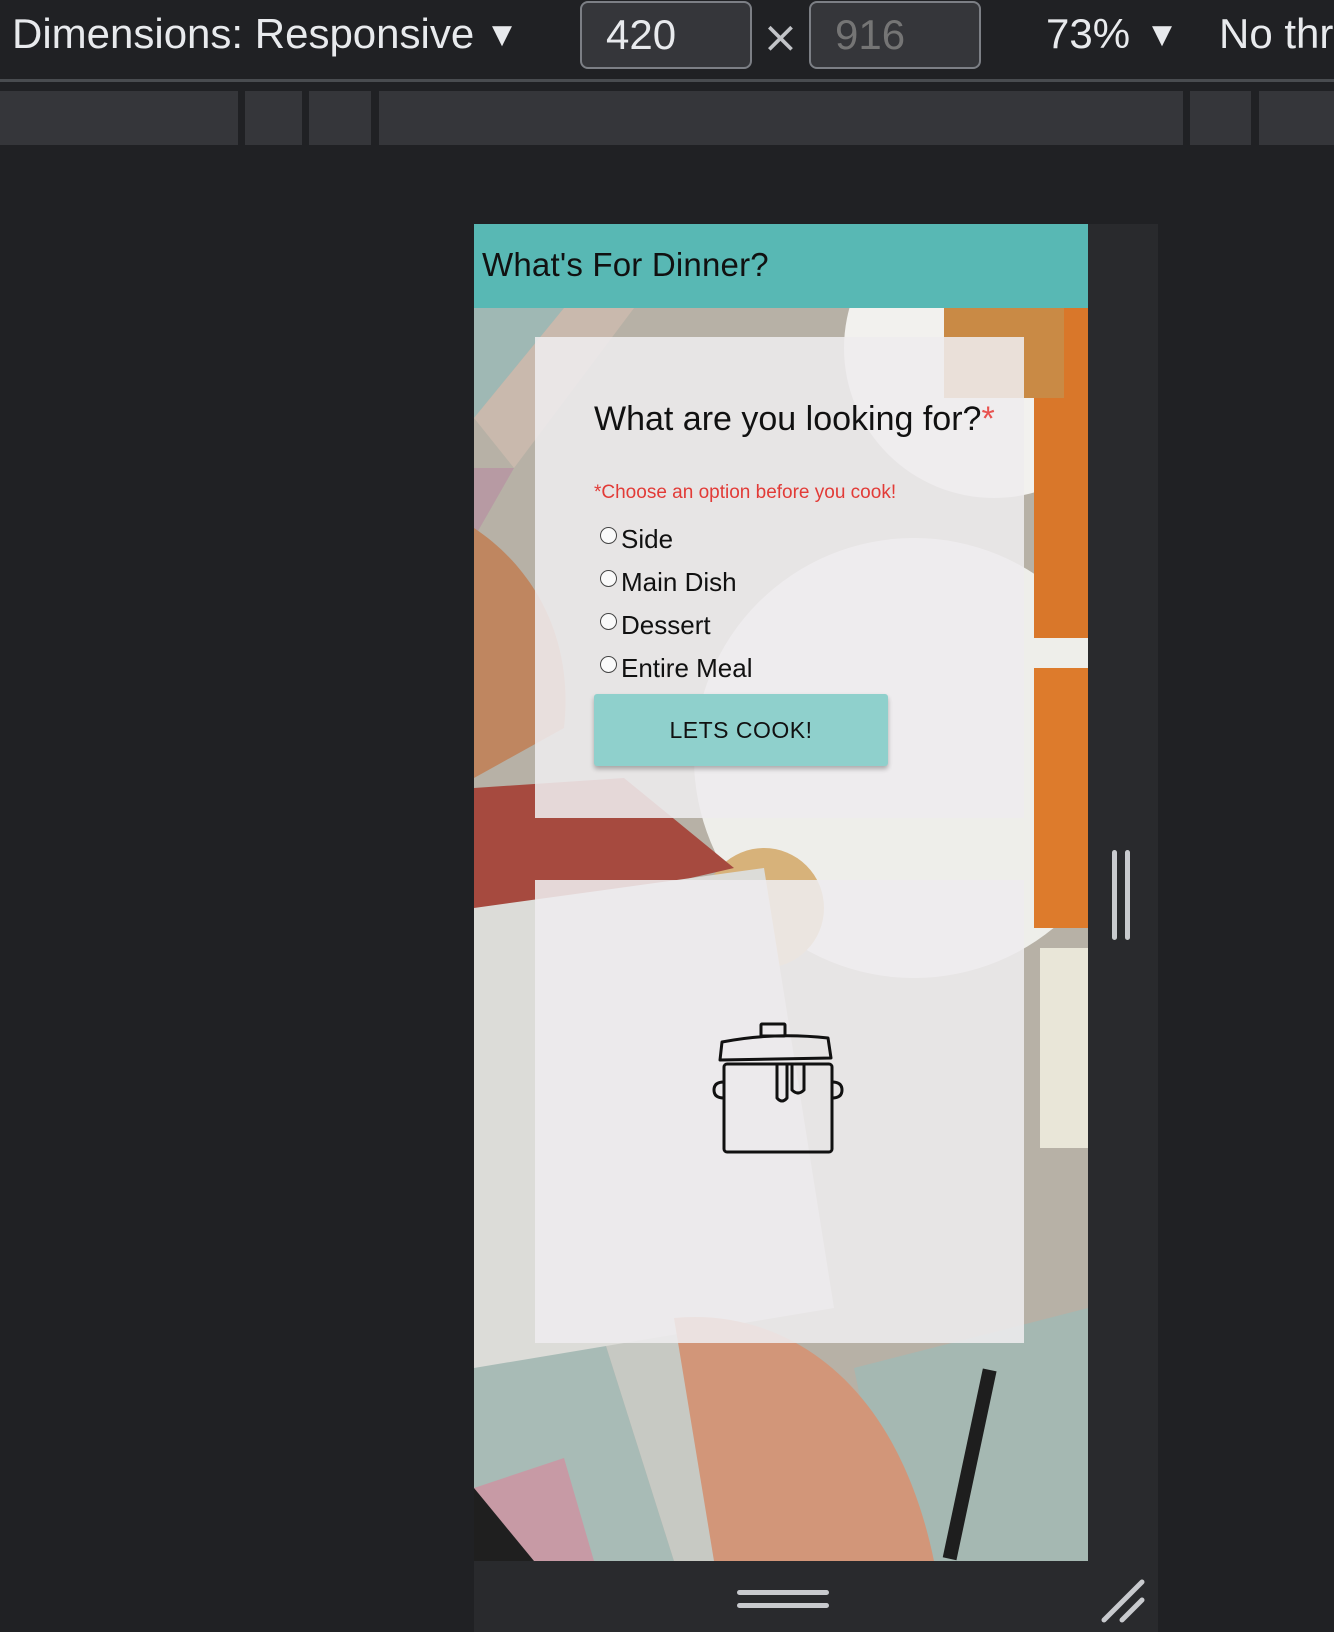 The image size is (1334, 1632). Describe the element at coordinates (1123, 892) in the screenshot. I see `resize-gutter-right` at that location.